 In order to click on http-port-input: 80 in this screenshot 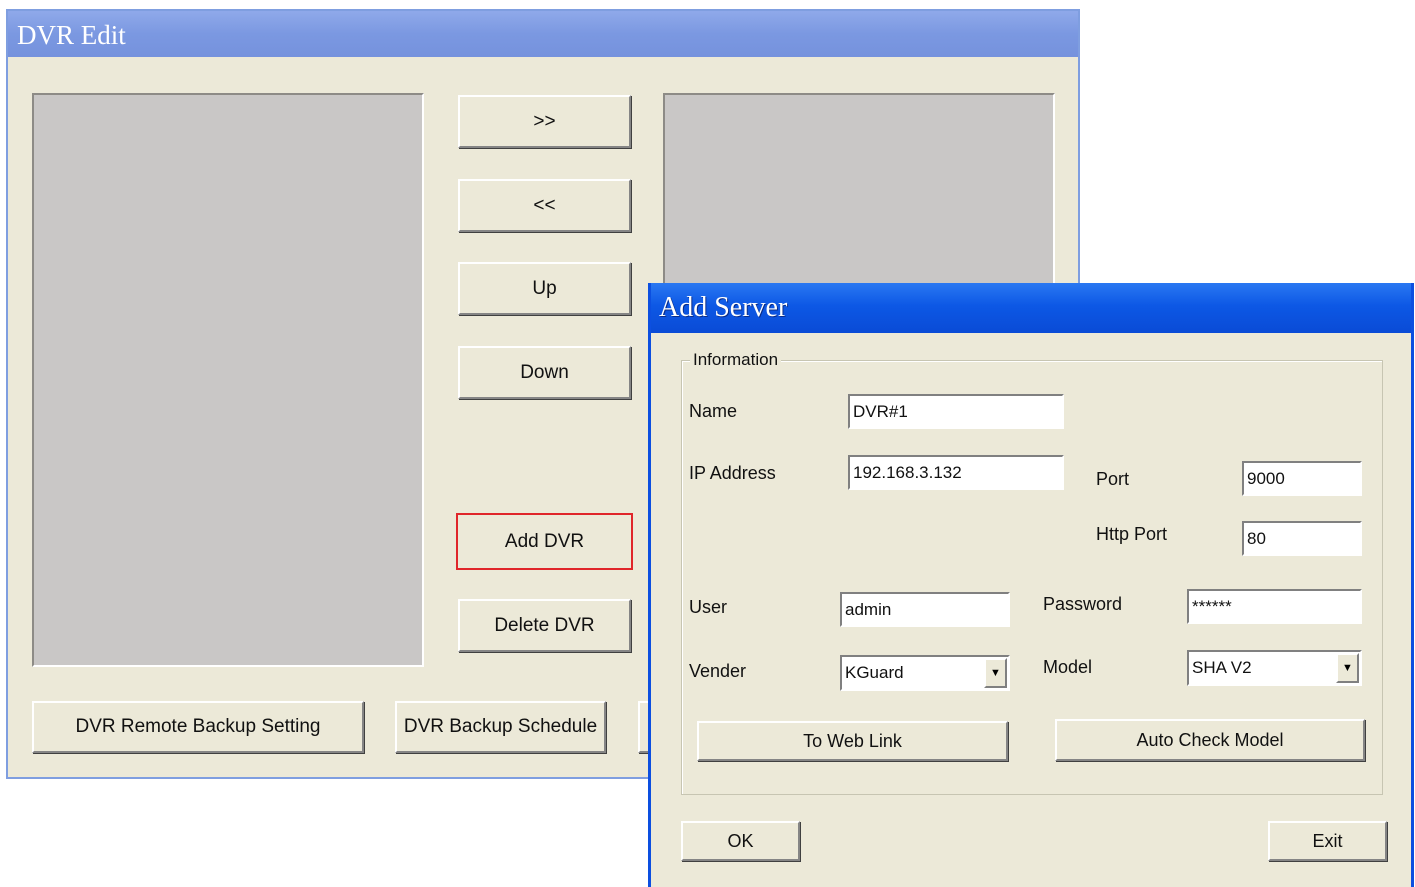, I will do `click(1302, 538)`.